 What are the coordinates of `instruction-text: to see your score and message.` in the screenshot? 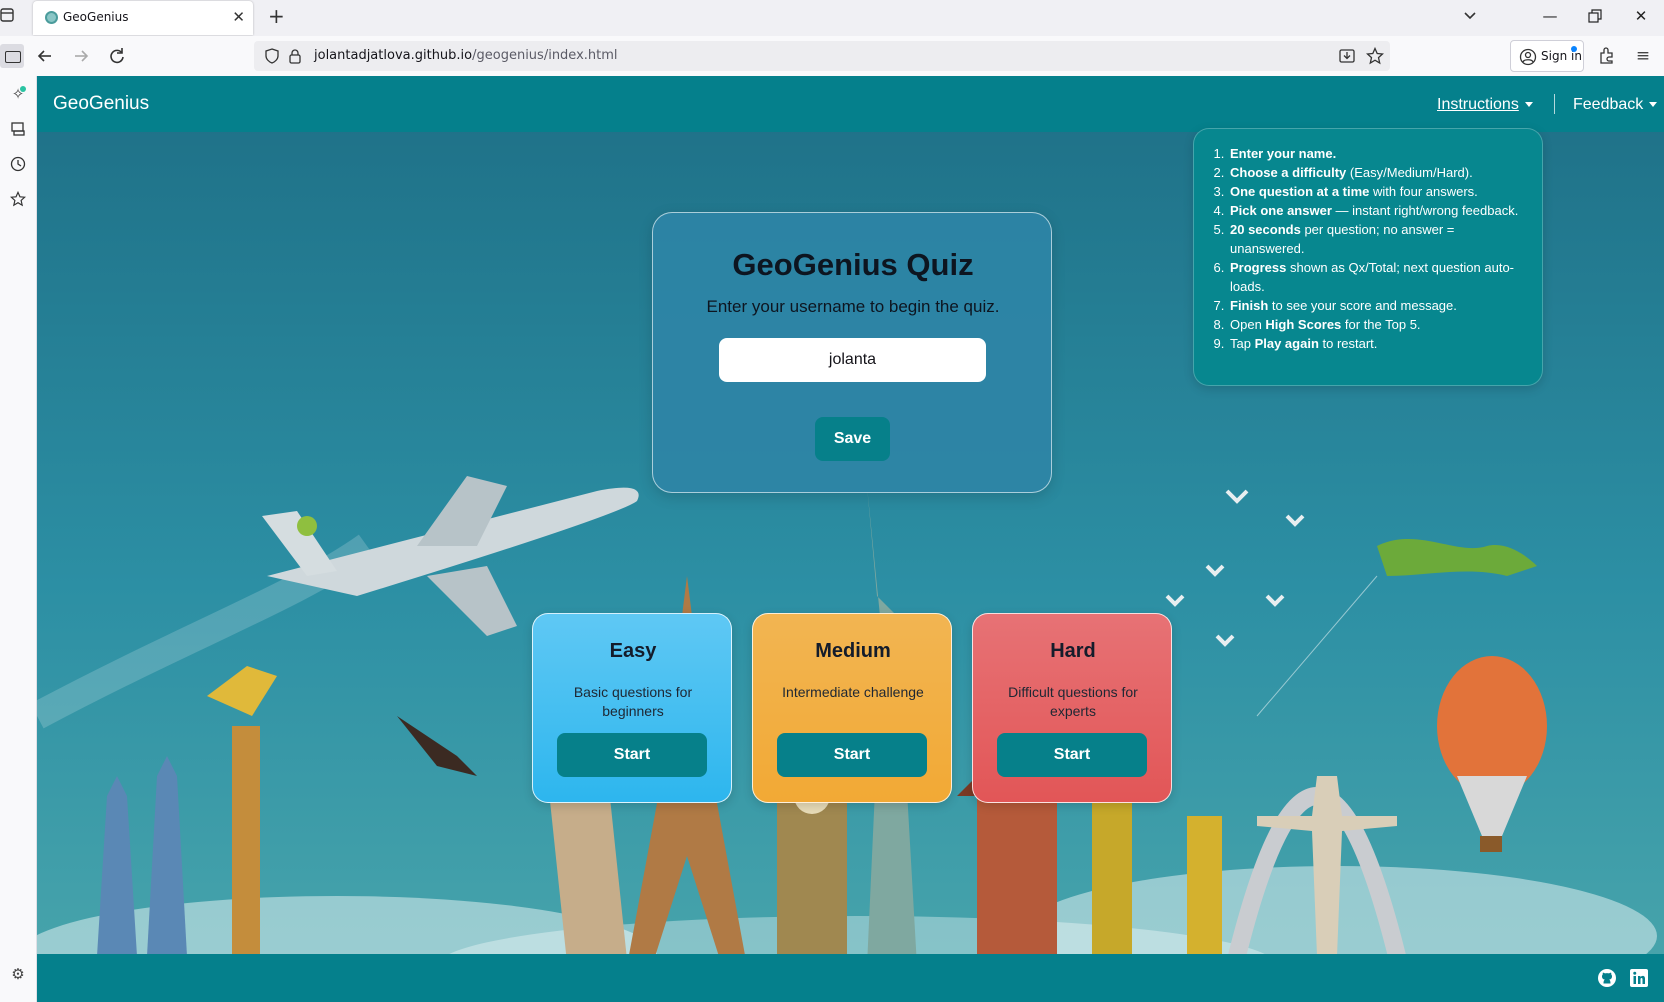 It's located at (1362, 305).